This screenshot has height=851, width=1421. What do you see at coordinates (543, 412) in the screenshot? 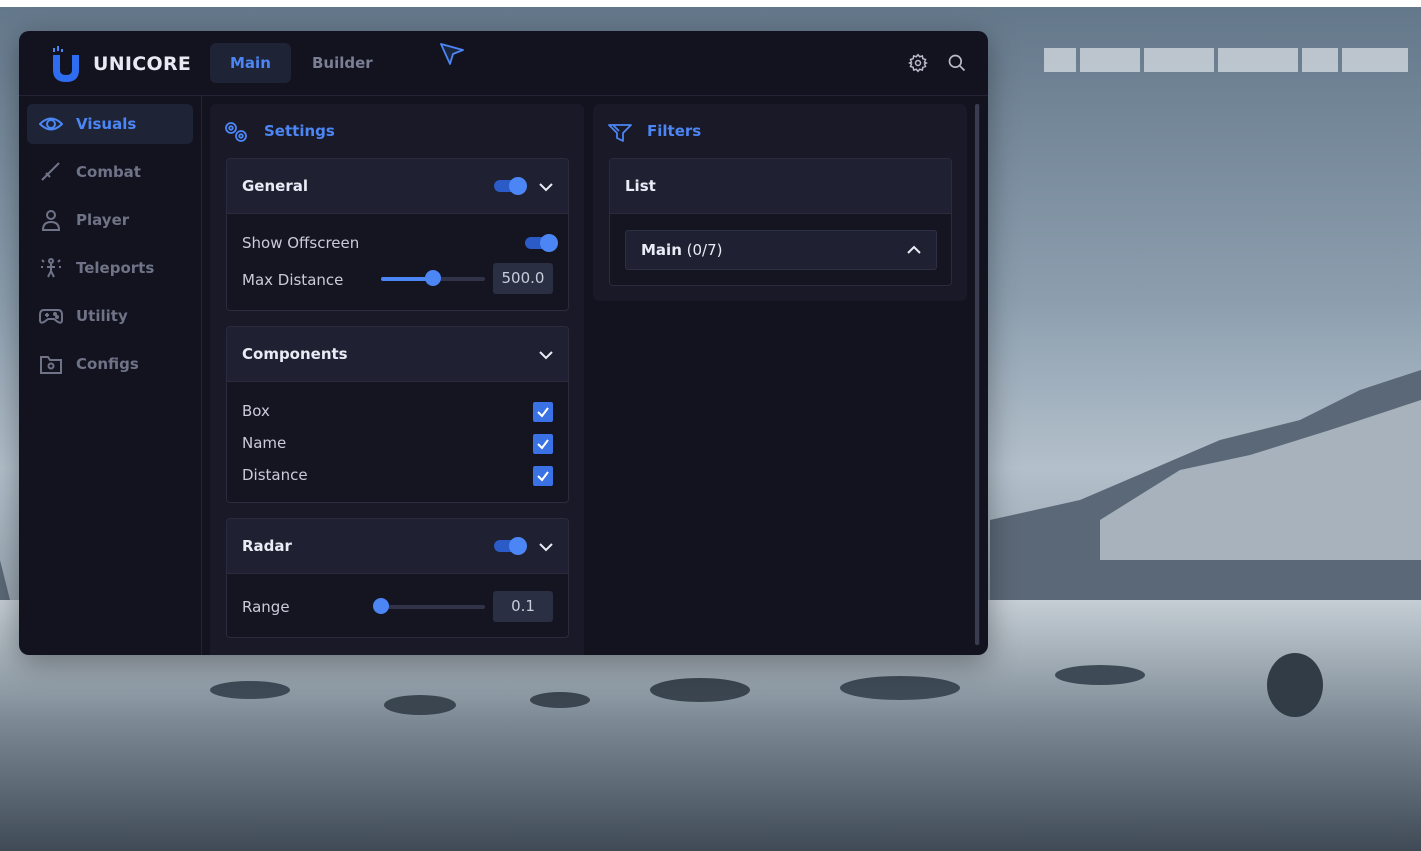
I see `box-checkbox` at bounding box center [543, 412].